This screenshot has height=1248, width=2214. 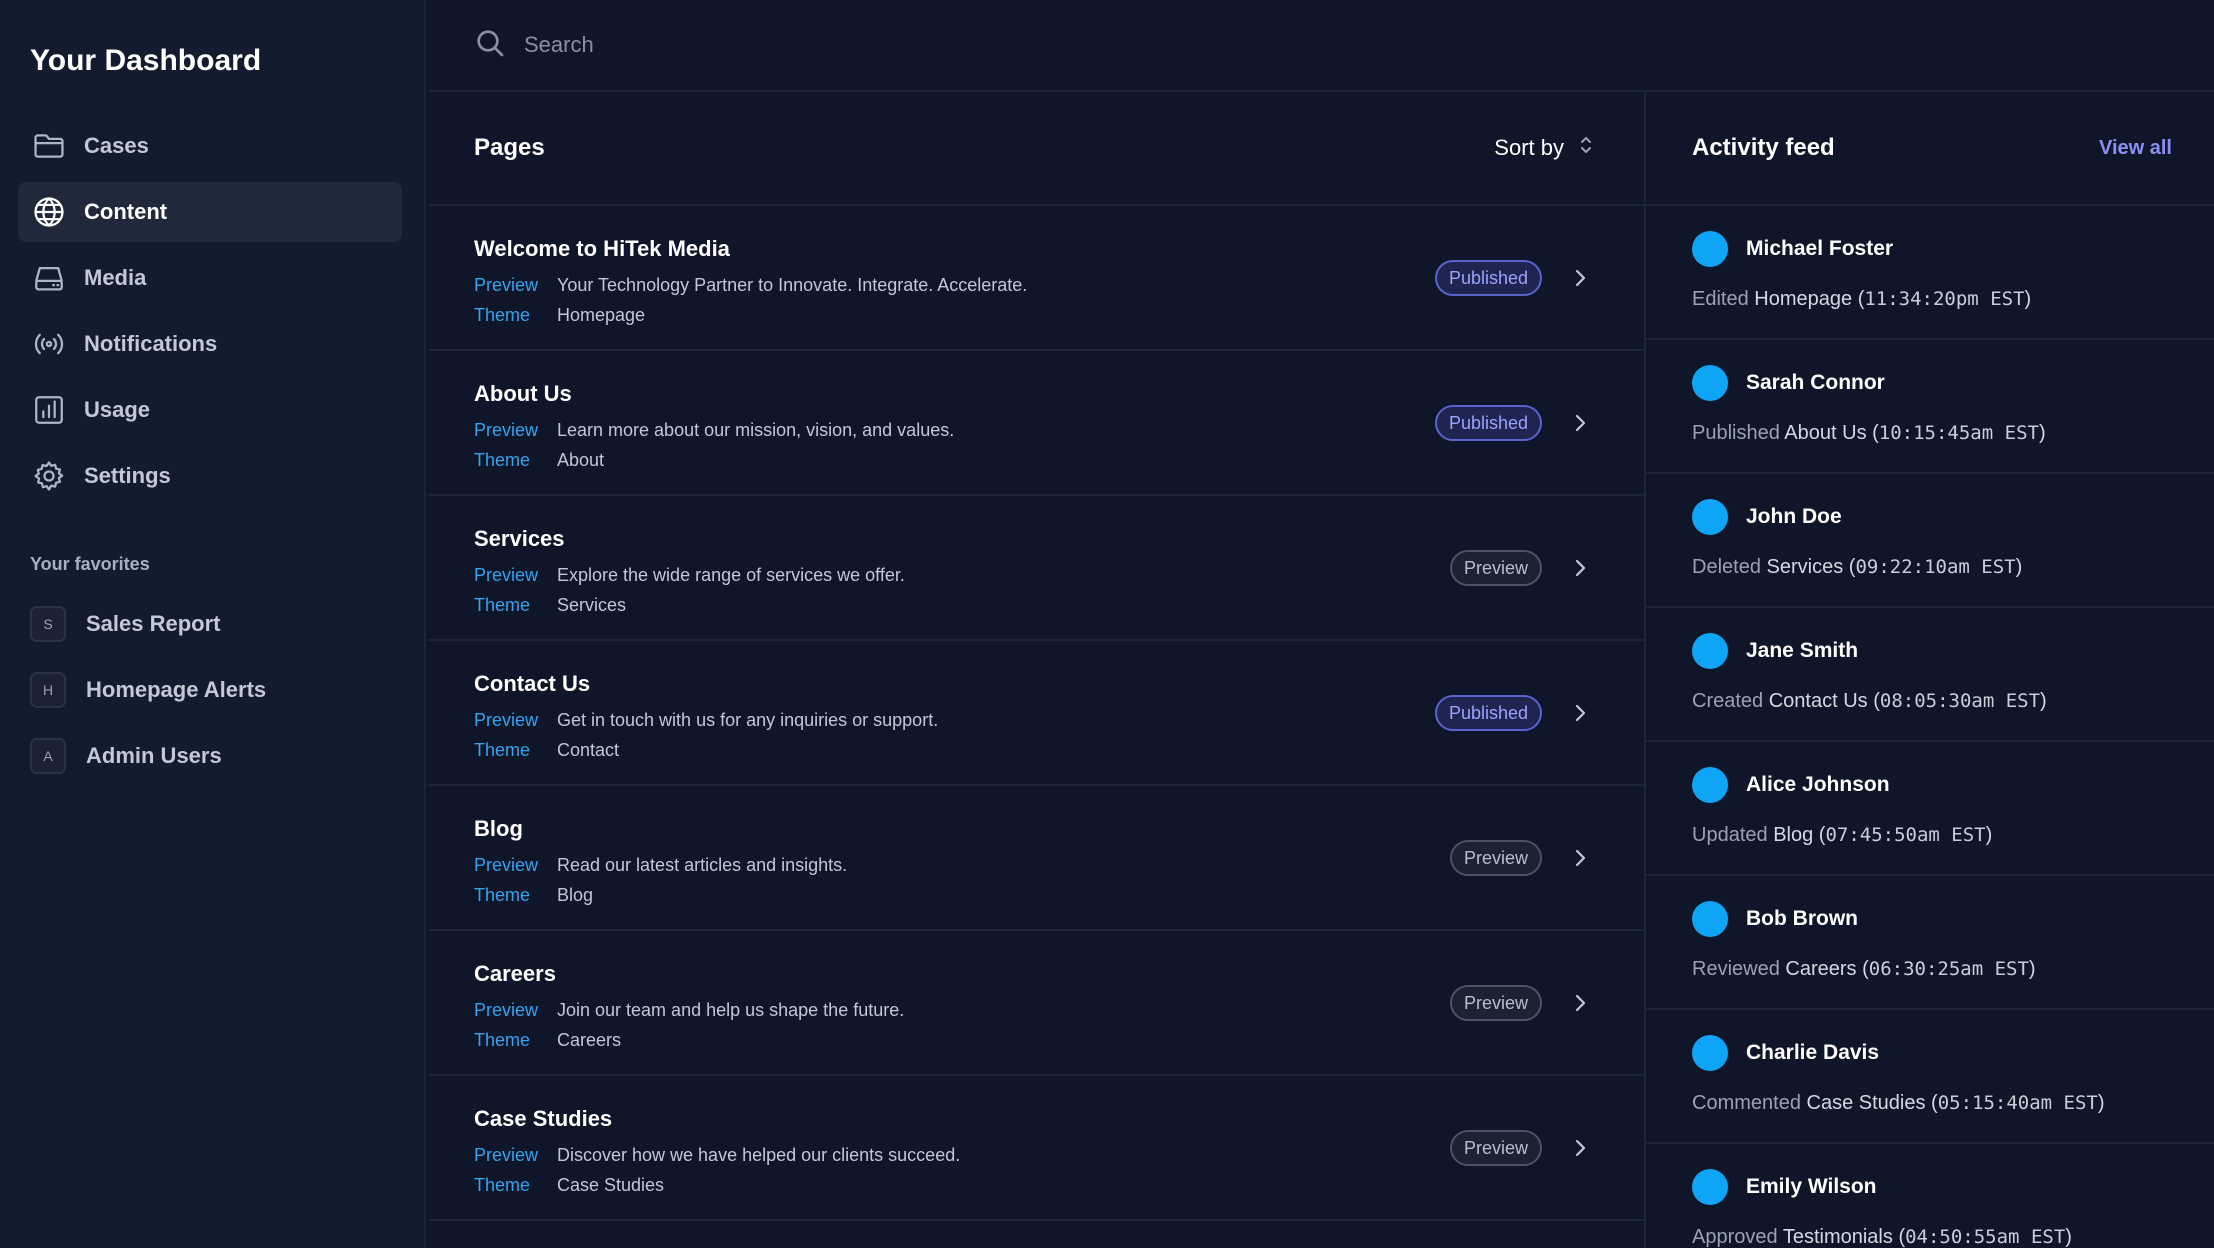 I want to click on sidebar-item-label: Settings, so click(x=127, y=475).